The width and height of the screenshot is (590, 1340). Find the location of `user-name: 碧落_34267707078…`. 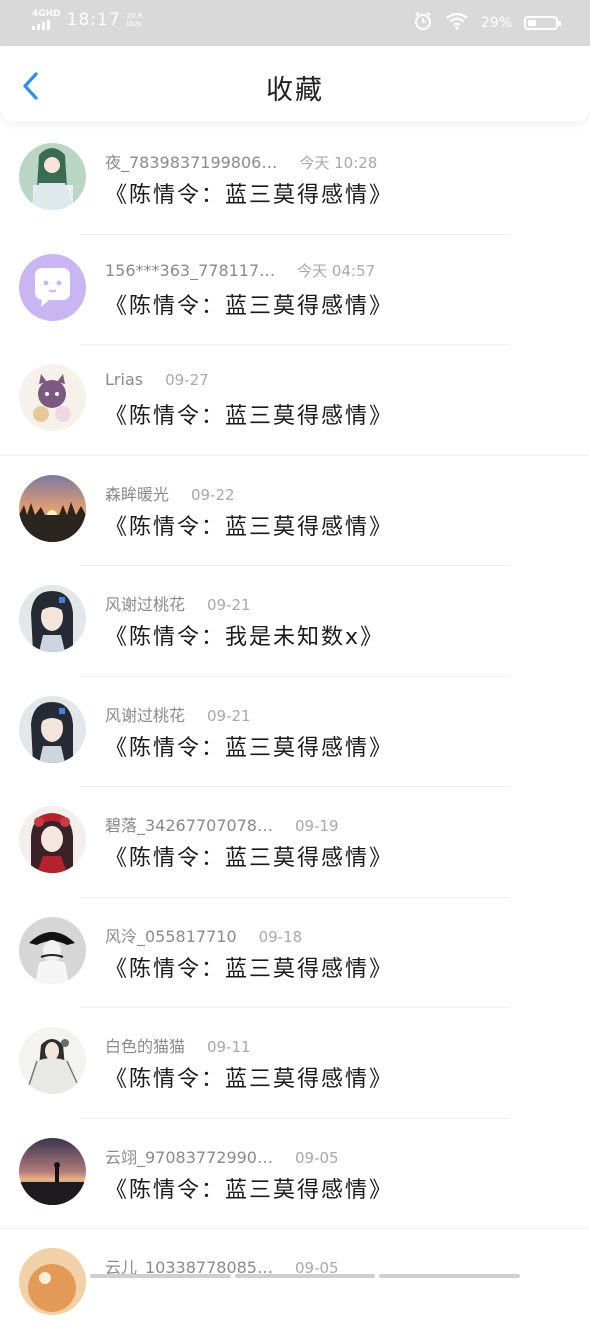

user-name: 碧落_34267707078… is located at coordinates (189, 825).